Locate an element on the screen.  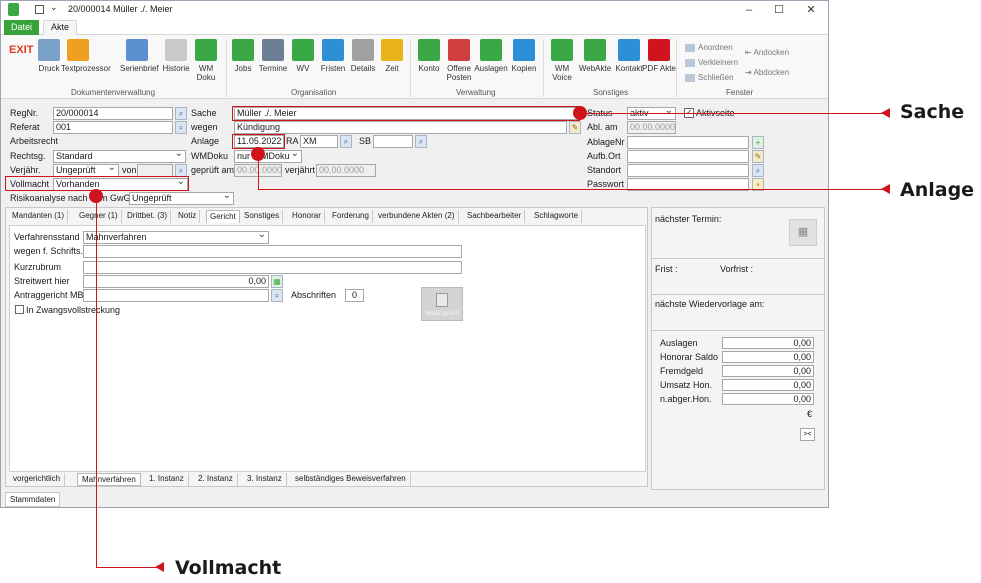
anlage-label: Anlage is located at coordinates (205, 141).